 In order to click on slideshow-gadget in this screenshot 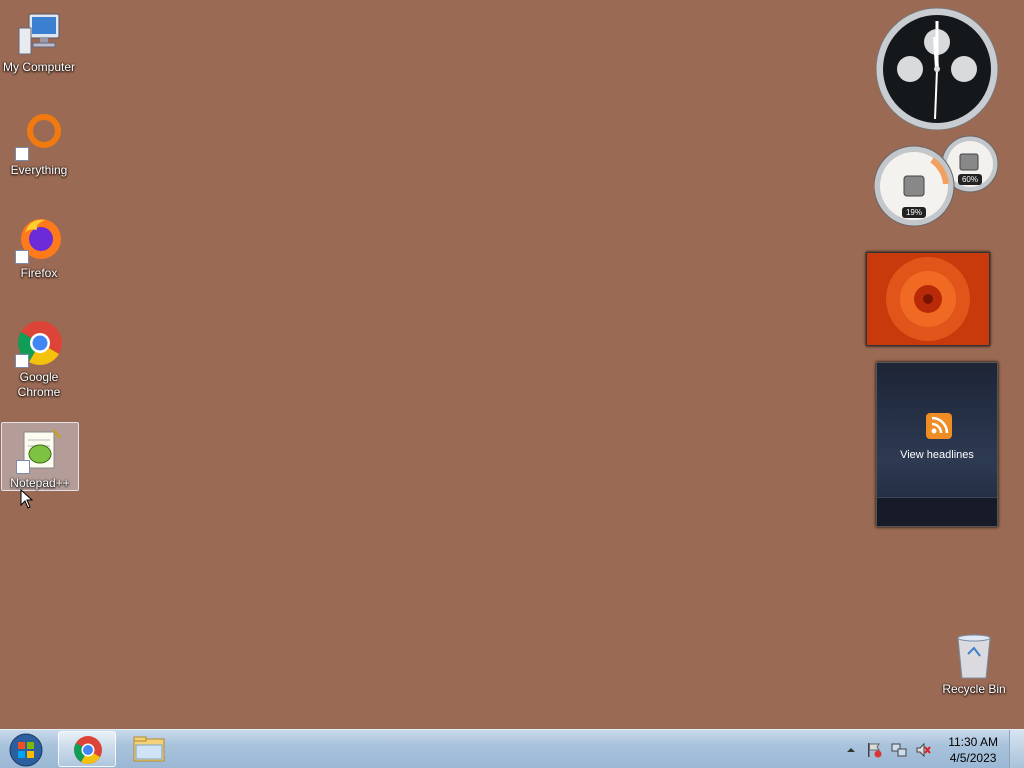, I will do `click(928, 299)`.